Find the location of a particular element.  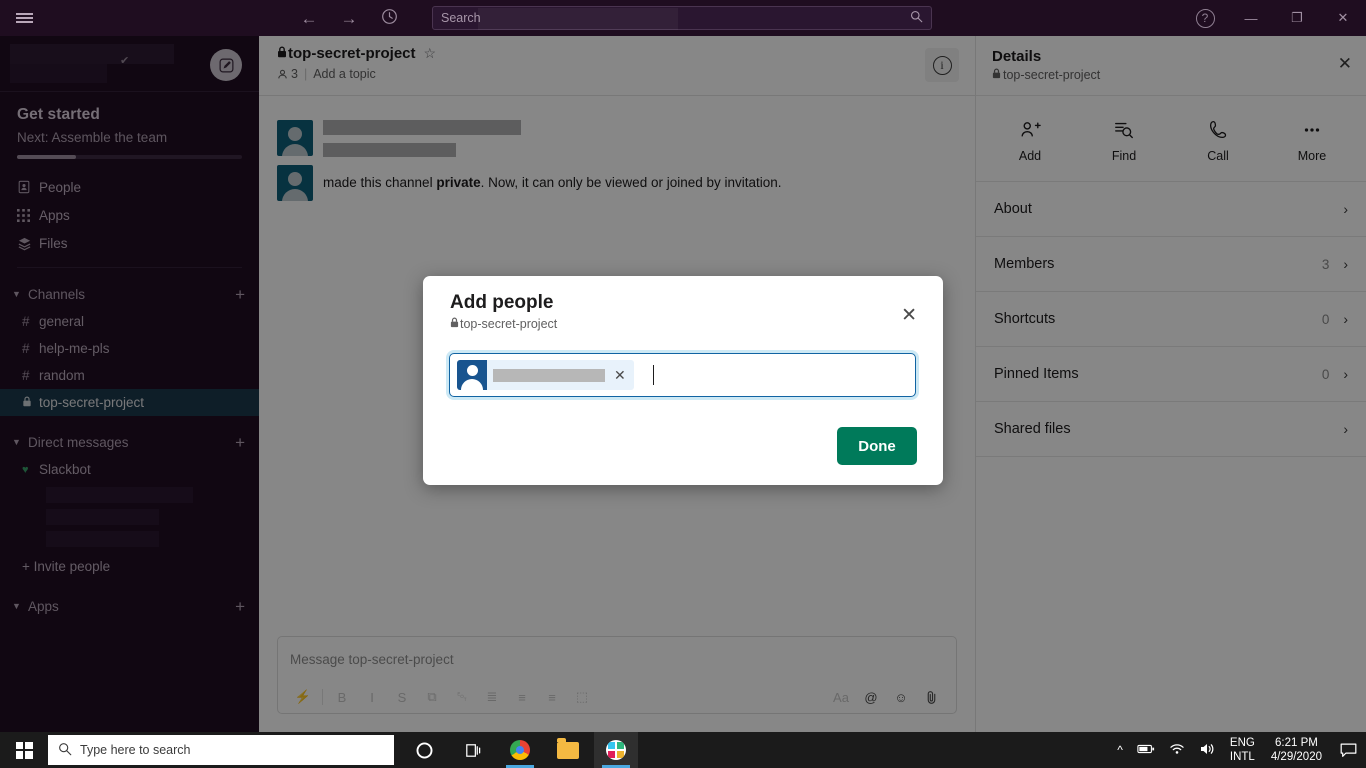

taskbar-icons is located at coordinates (520, 750).